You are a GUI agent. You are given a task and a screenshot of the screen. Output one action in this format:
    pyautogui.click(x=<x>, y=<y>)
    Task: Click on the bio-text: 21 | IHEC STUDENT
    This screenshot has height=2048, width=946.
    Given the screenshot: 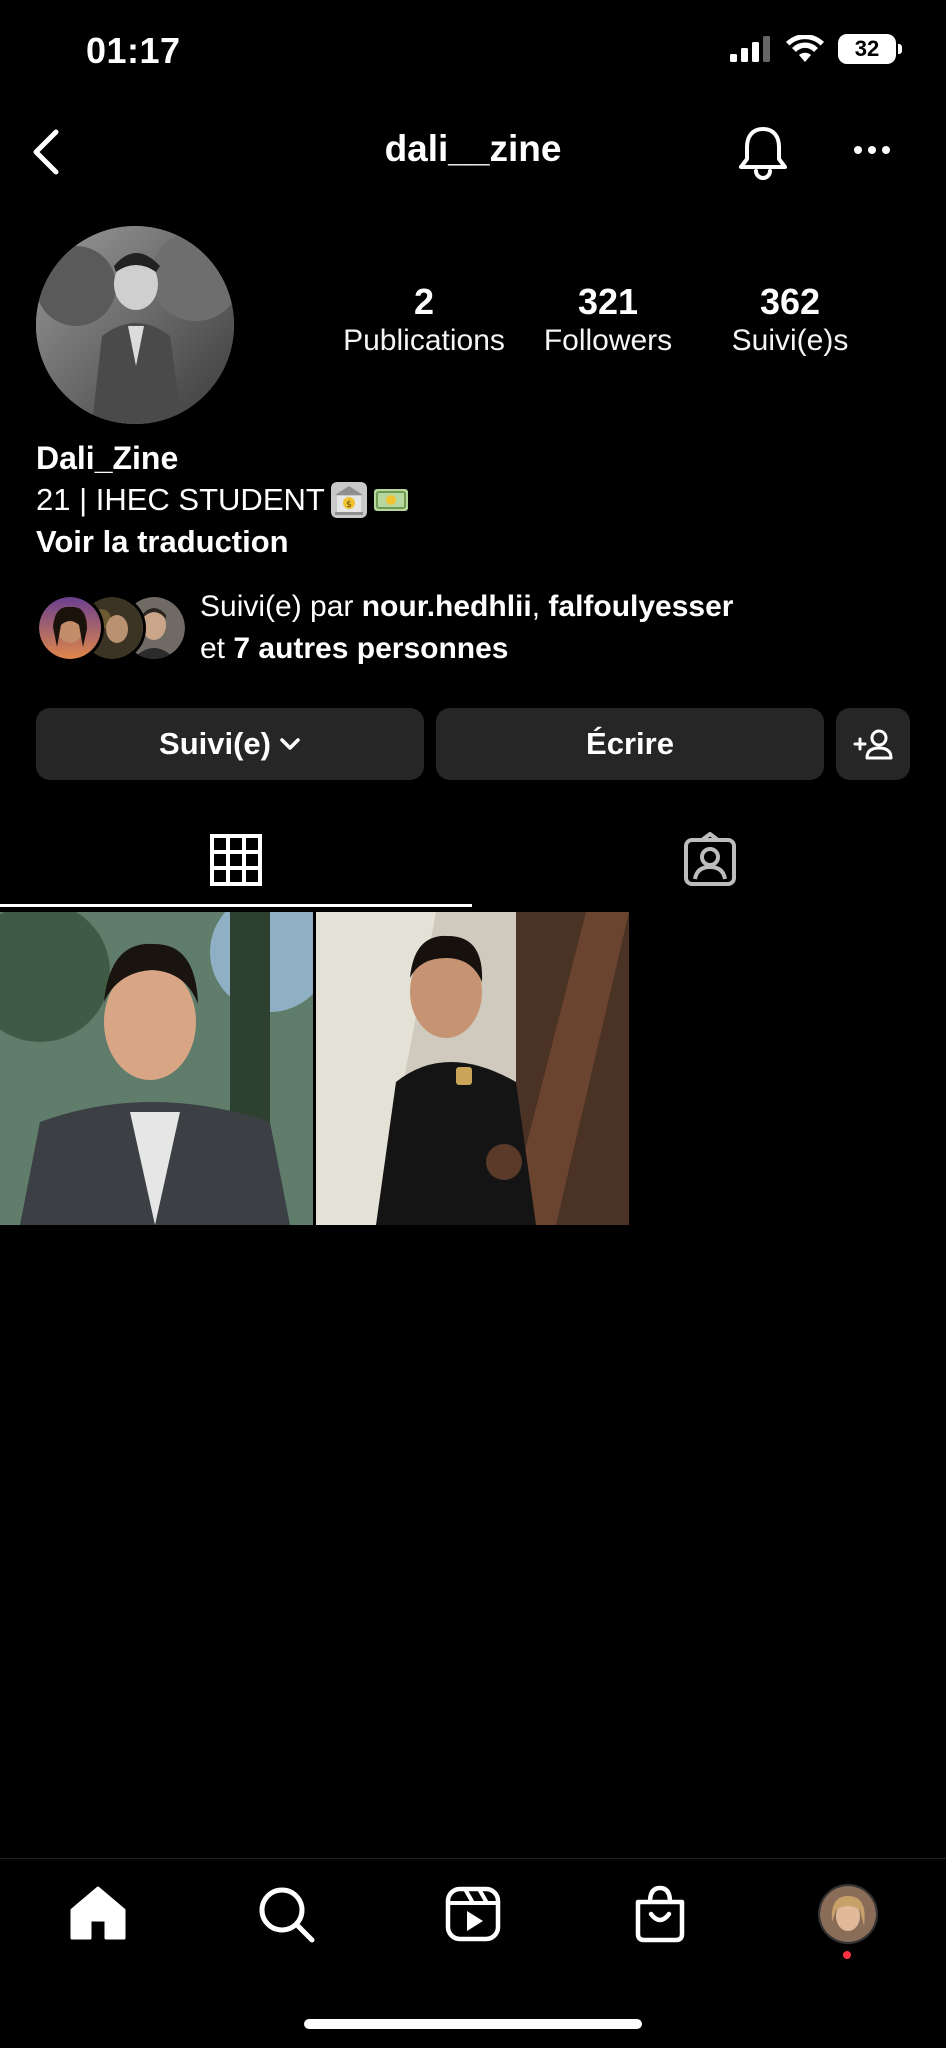 What is the action you would take?
    pyautogui.click(x=180, y=499)
    